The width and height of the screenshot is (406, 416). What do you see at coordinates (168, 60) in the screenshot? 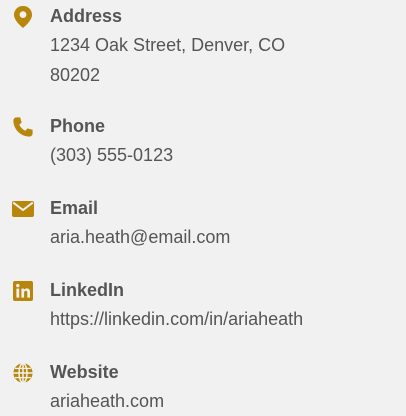
I see `address-value: 1234 Oak Street, Denver, CO 80202` at bounding box center [168, 60].